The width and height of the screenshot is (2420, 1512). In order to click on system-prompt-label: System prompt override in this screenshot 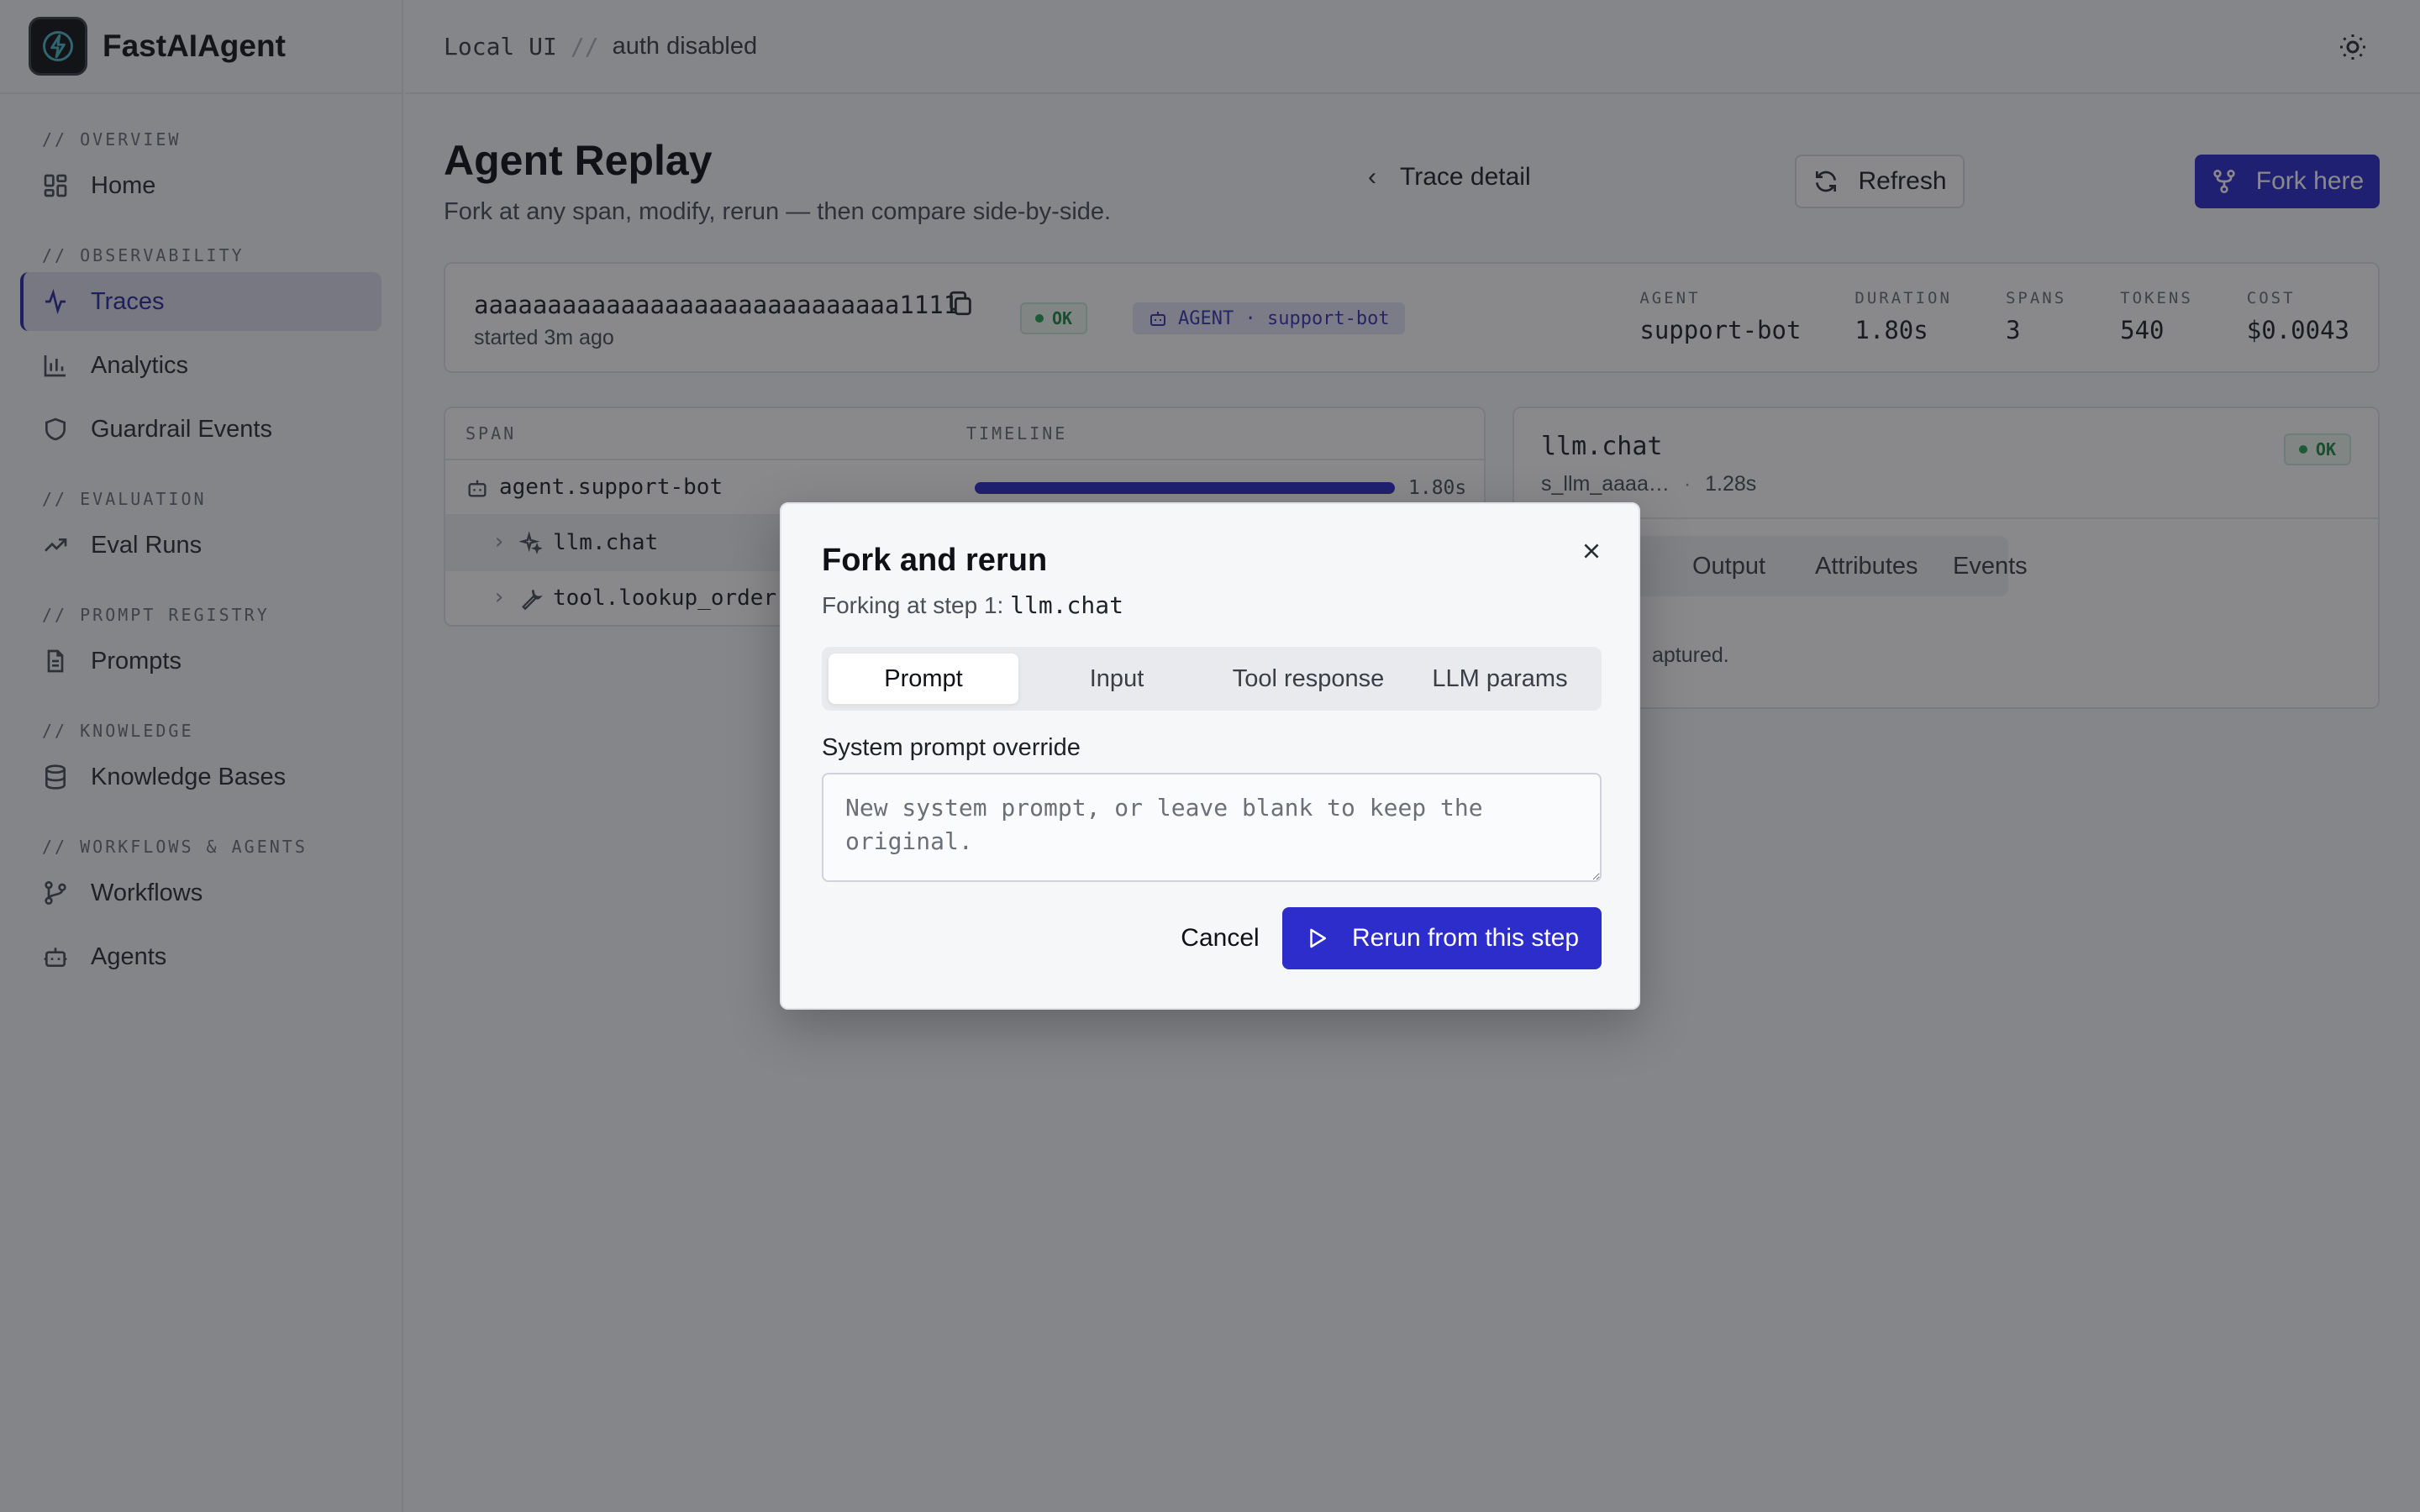, I will do `click(952, 747)`.